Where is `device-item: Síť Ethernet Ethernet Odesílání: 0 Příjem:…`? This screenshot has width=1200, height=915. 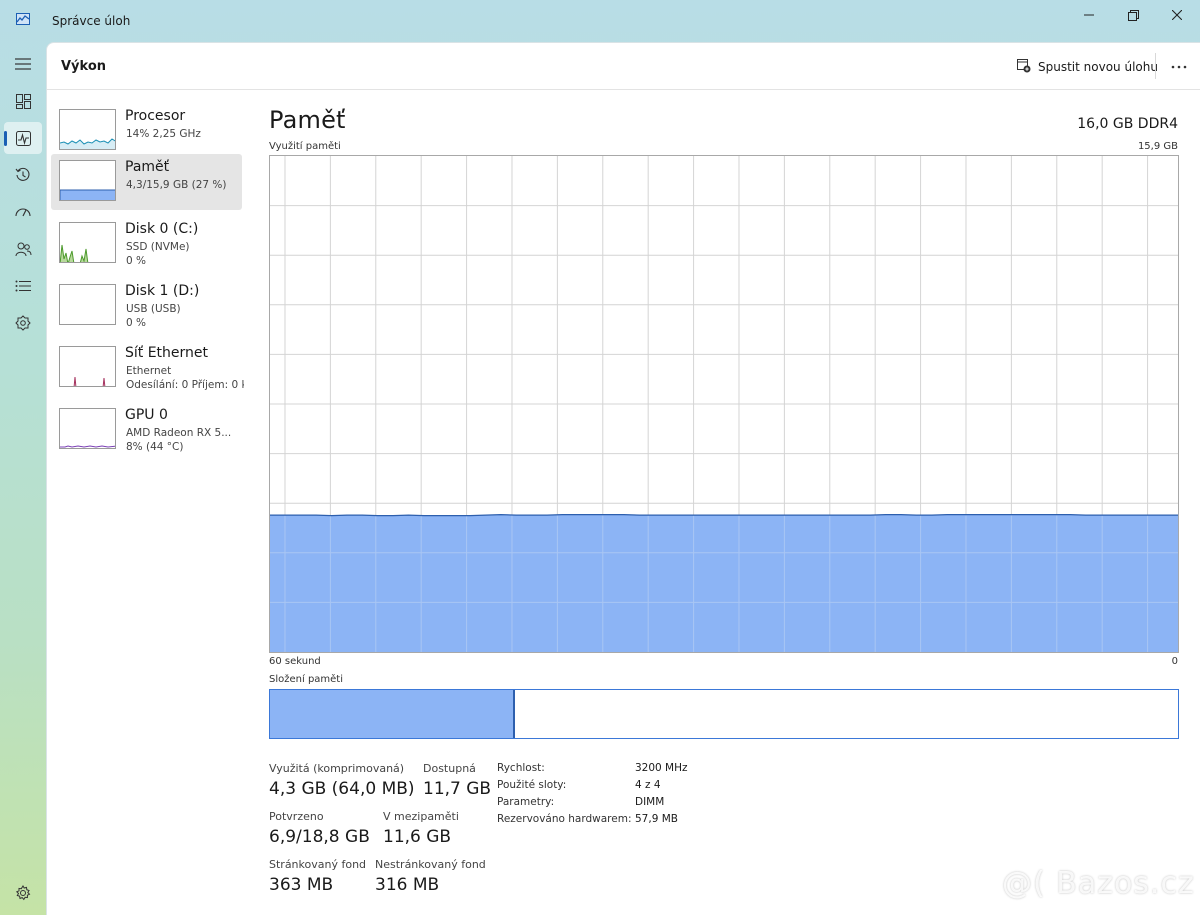 device-item: Síť Ethernet Ethernet Odesílání: 0 Příjem:… is located at coordinates (147, 368).